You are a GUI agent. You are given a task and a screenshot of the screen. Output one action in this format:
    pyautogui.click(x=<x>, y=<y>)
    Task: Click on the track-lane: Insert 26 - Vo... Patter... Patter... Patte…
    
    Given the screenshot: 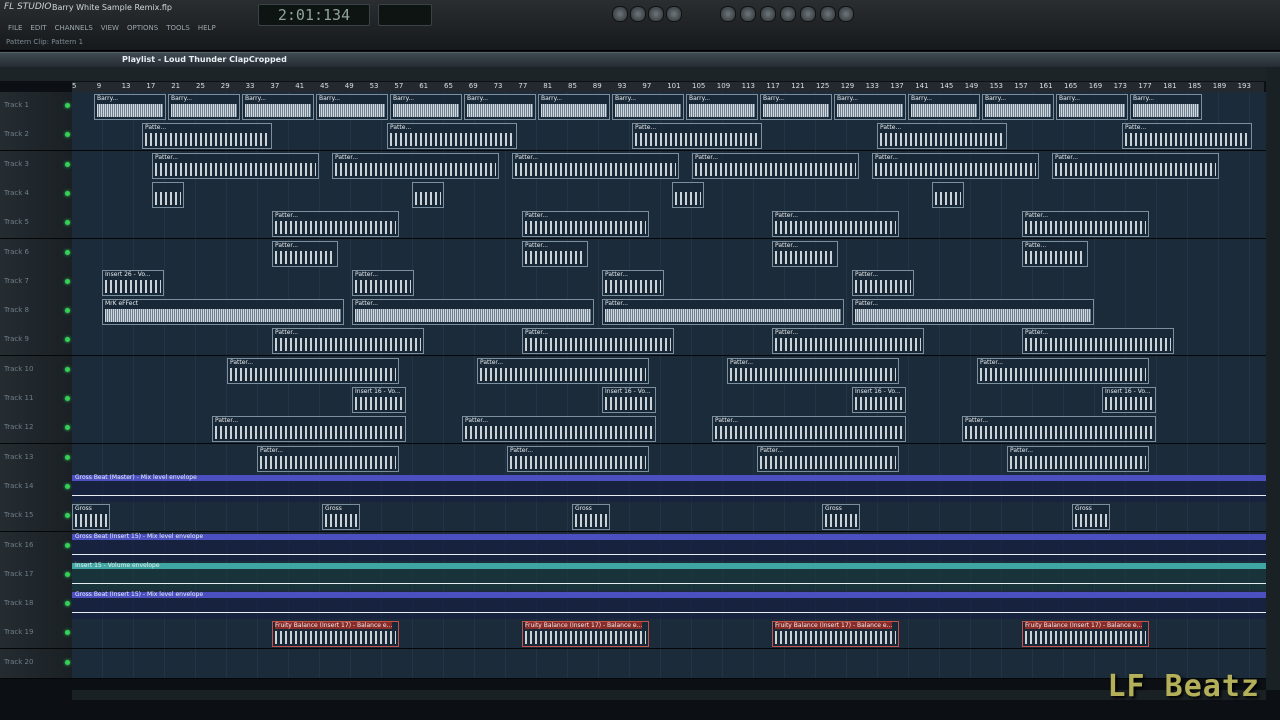 What is the action you would take?
    pyautogui.click(x=669, y=282)
    